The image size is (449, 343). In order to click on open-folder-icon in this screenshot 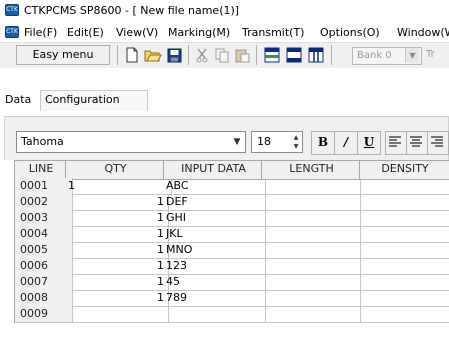, I will do `click(153, 55)`.